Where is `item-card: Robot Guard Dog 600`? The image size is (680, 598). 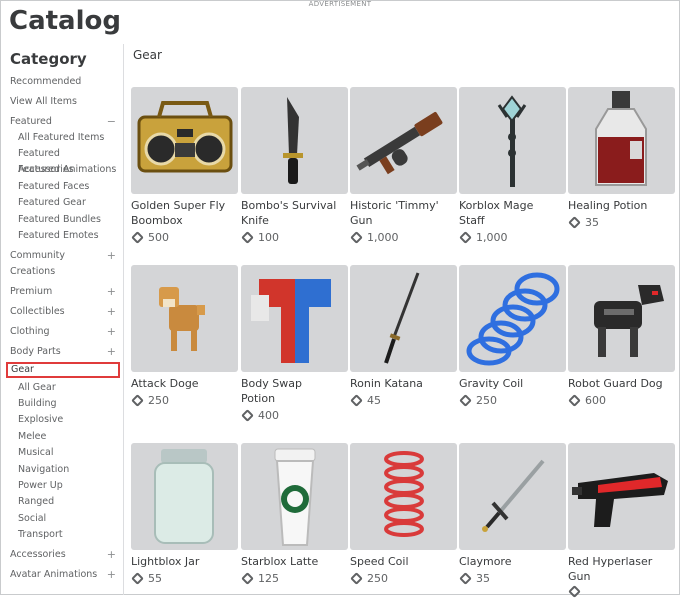
item-card: Robot Guard Dog 600 is located at coordinates (621, 336).